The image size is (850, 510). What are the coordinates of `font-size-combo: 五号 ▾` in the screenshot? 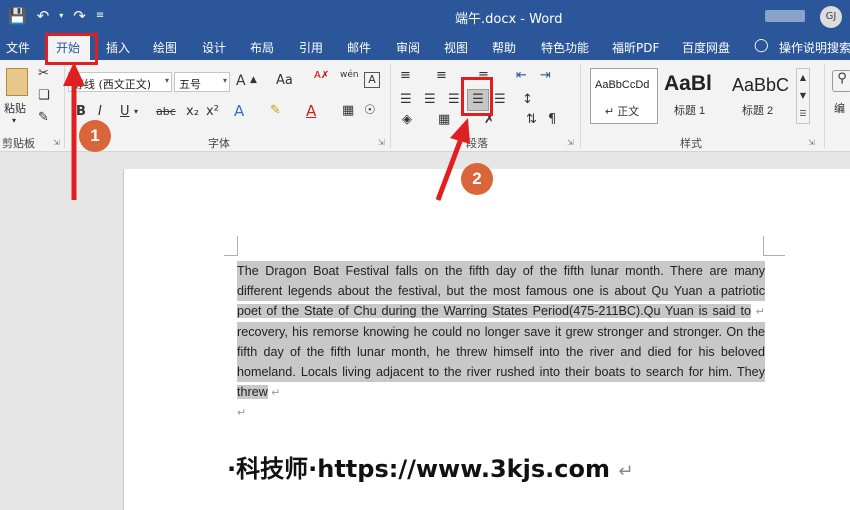 It's located at (202, 82).